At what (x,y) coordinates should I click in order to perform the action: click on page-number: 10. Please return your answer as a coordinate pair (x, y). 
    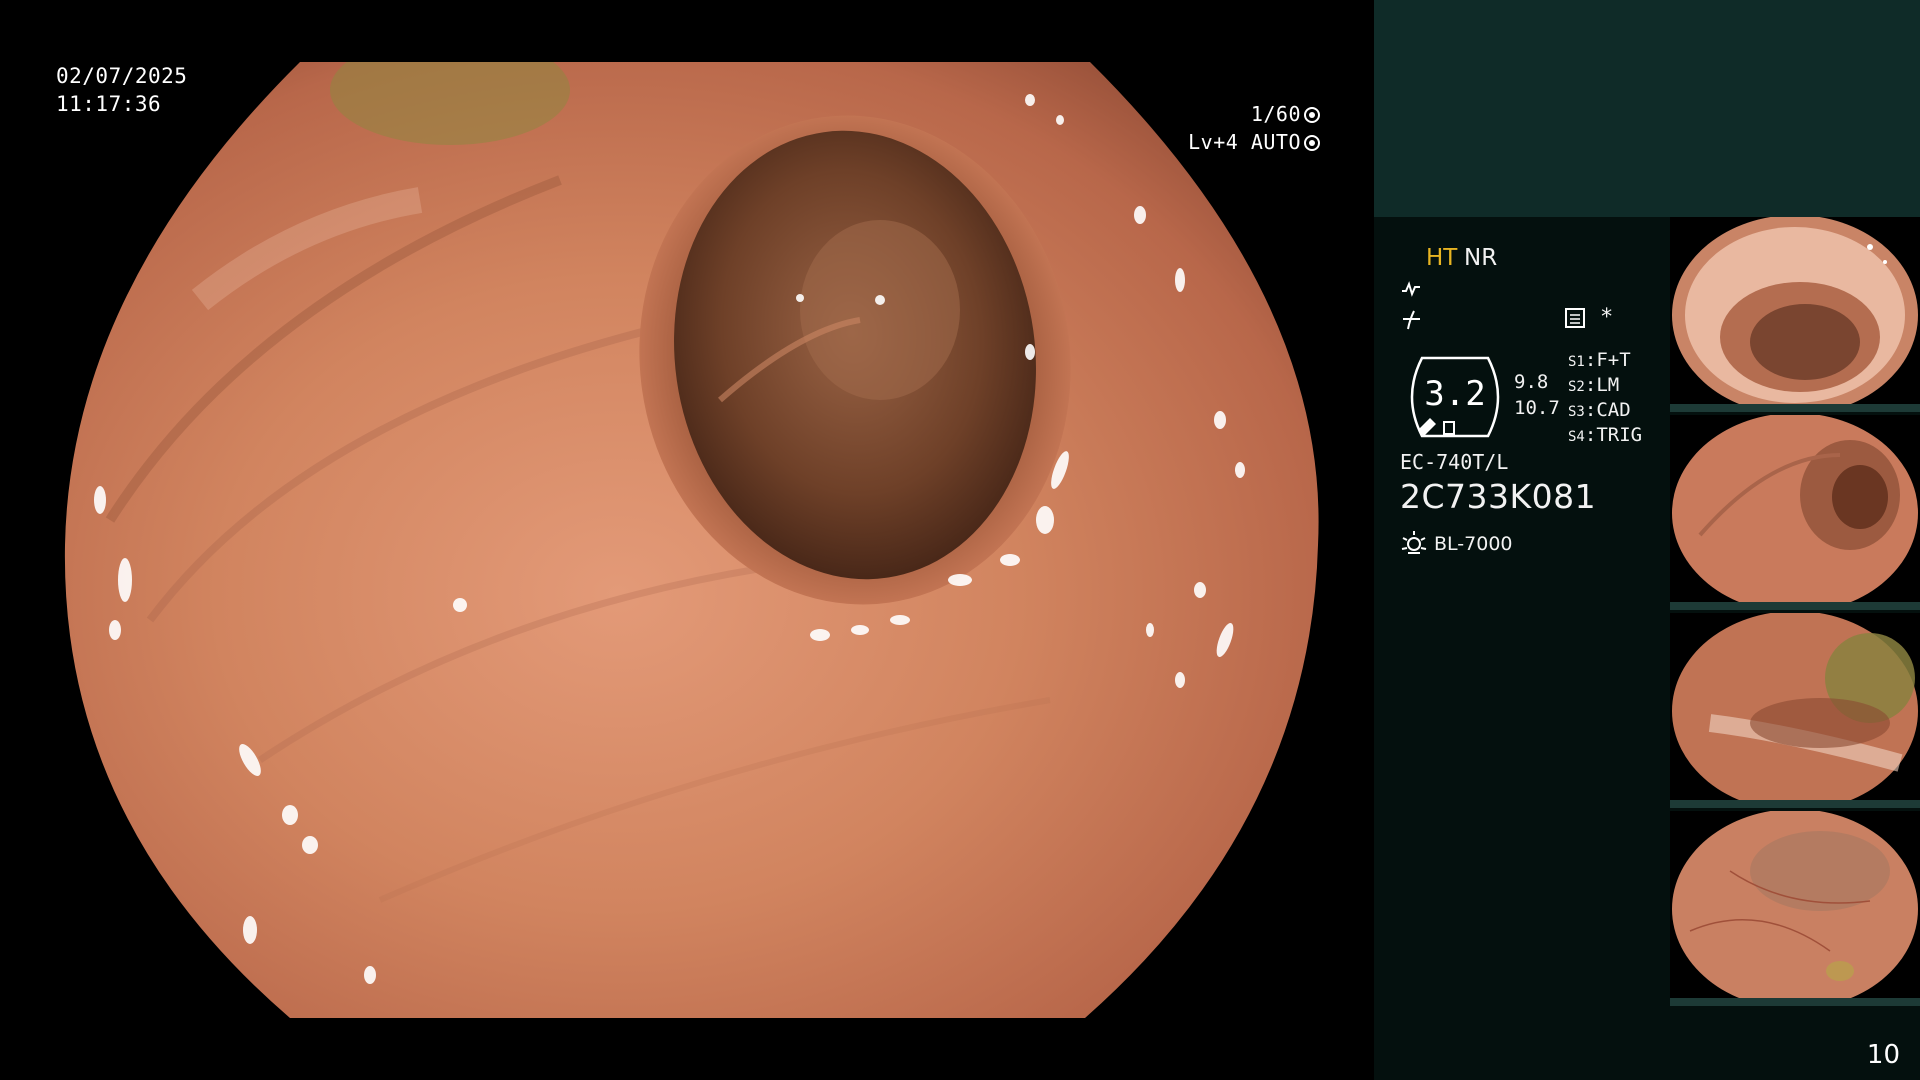
    Looking at the image, I should click on (1883, 1055).